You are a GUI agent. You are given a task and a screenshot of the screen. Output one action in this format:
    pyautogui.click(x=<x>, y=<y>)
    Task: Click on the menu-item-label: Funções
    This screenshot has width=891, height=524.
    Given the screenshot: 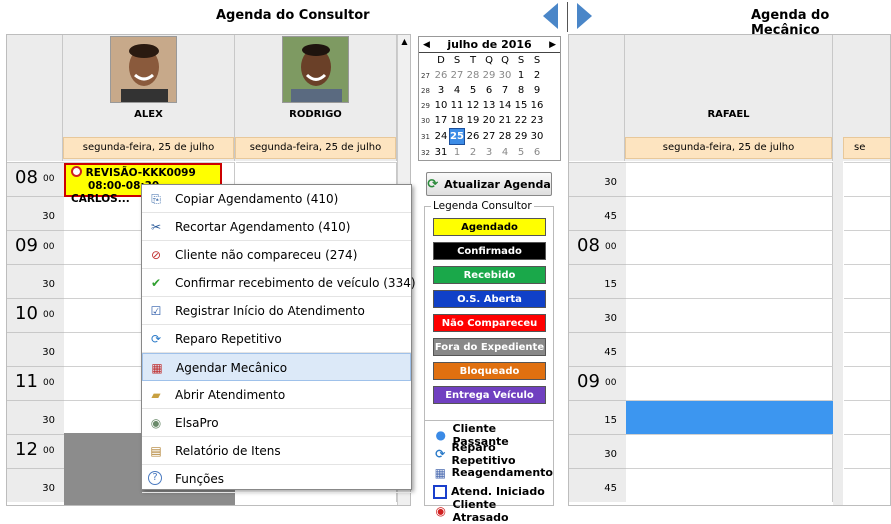 What is the action you would take?
    pyautogui.click(x=200, y=479)
    